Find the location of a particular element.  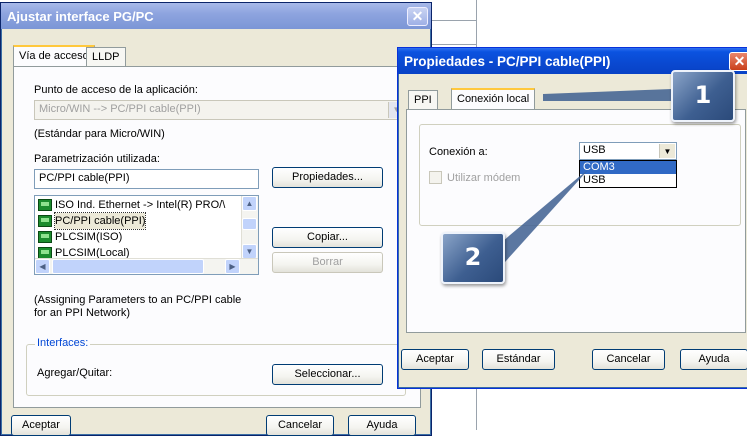

properties-help-button: Ayuda is located at coordinates (713, 359).